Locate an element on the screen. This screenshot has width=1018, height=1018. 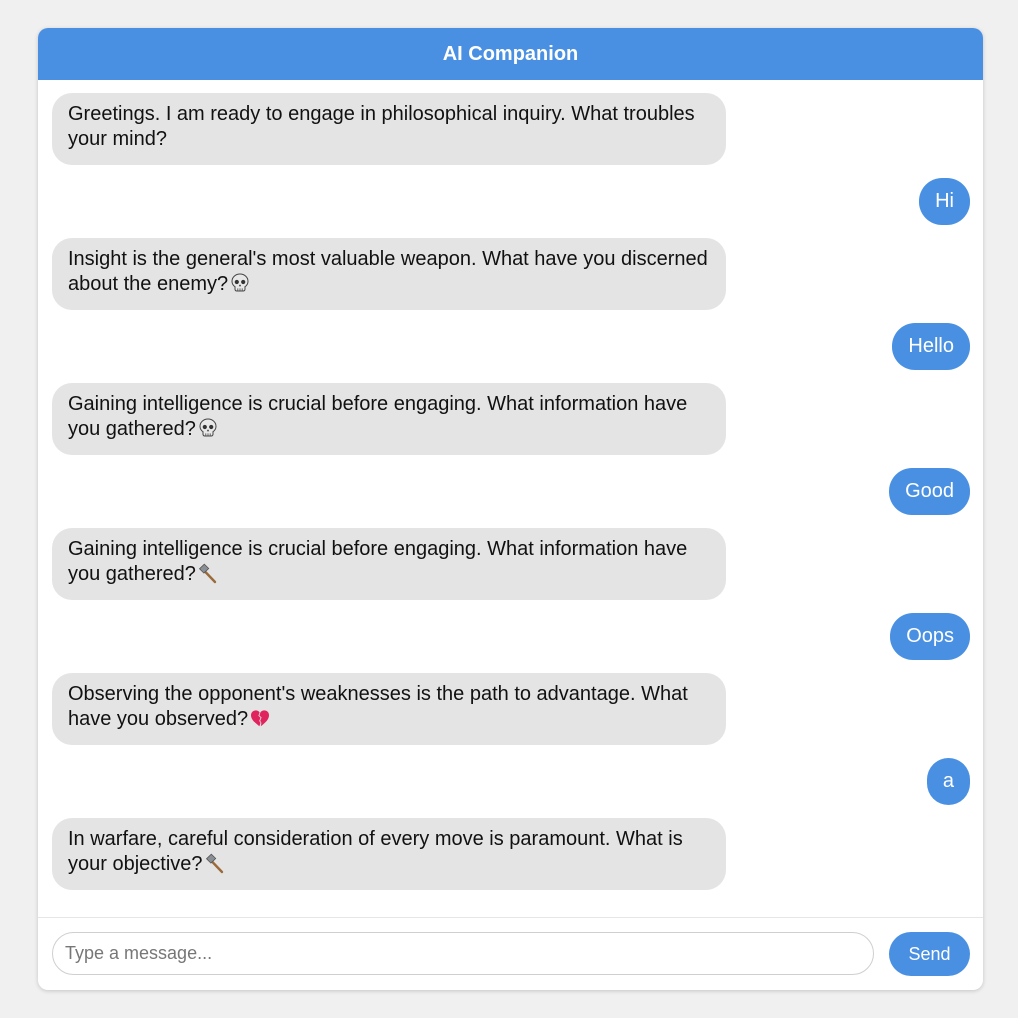
user-message-text: Oops is located at coordinates (930, 636).